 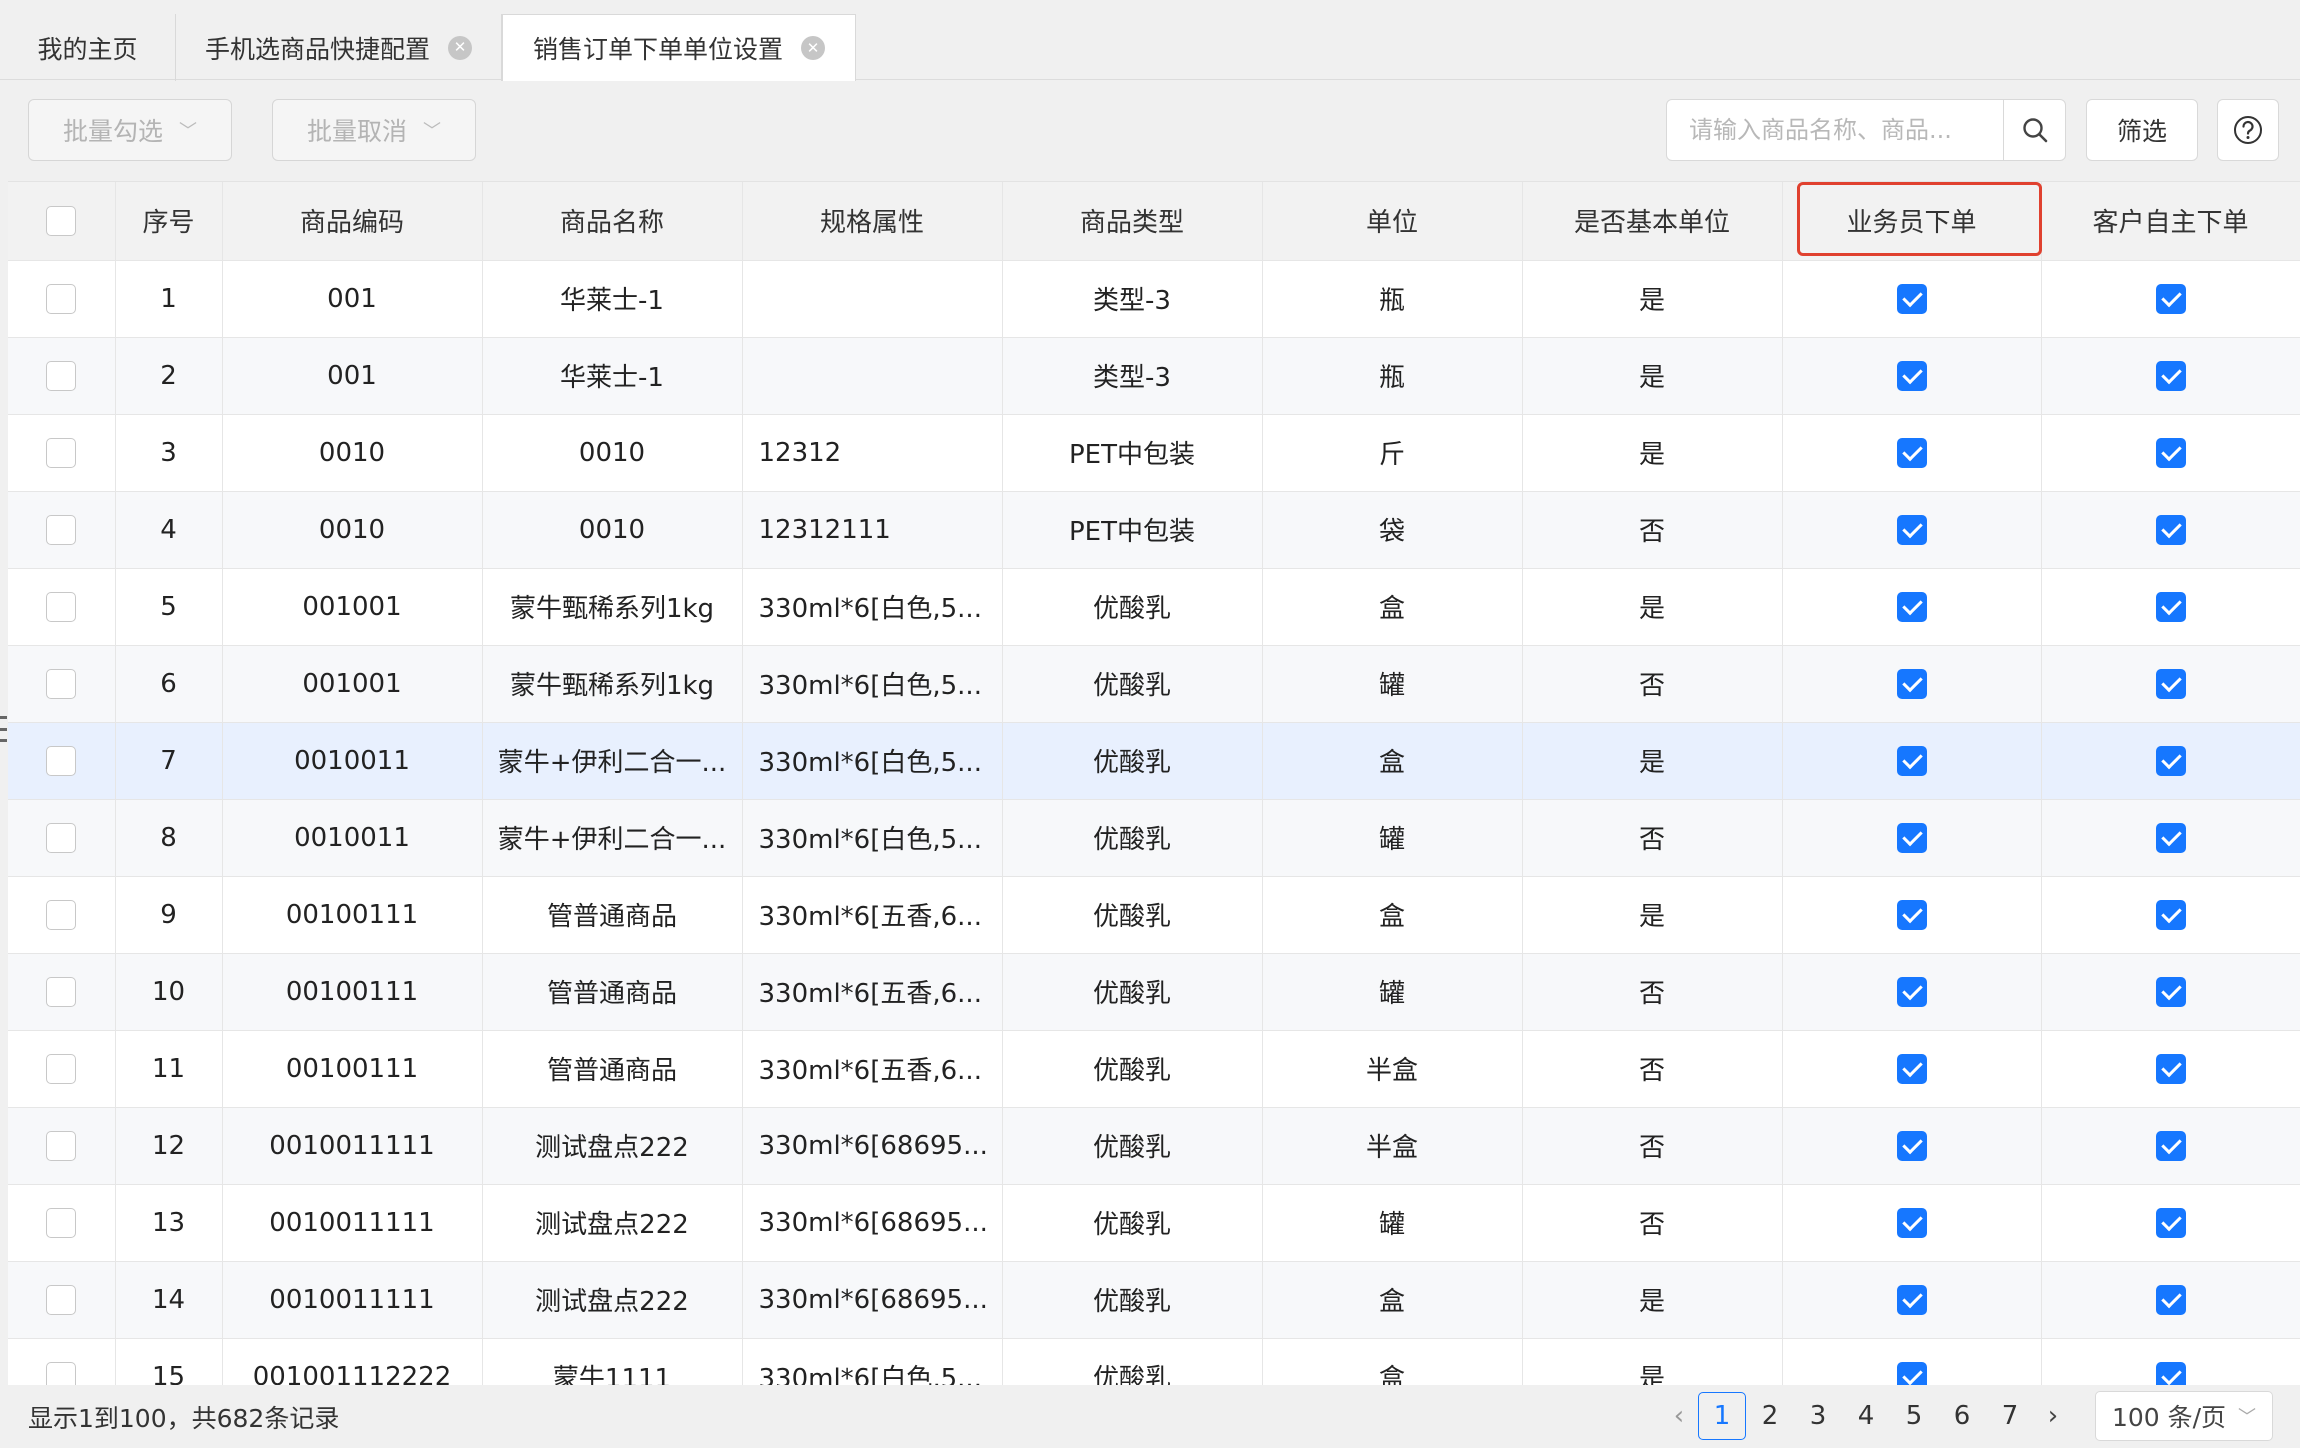 I want to click on page-button: 7, so click(x=2010, y=1416).